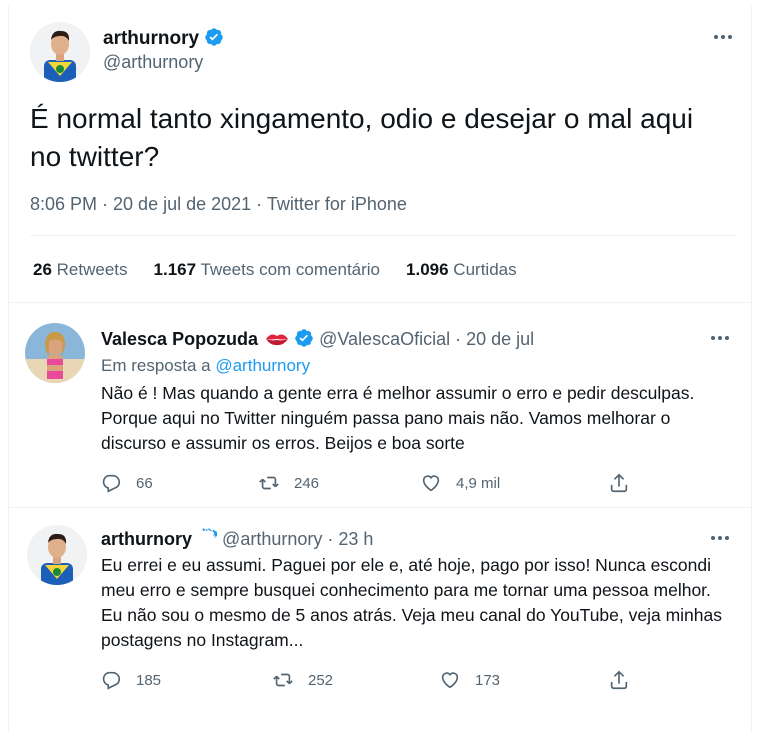 The height and width of the screenshot is (732, 760). What do you see at coordinates (302, 680) in the screenshot?
I see `retweet-button: 252` at bounding box center [302, 680].